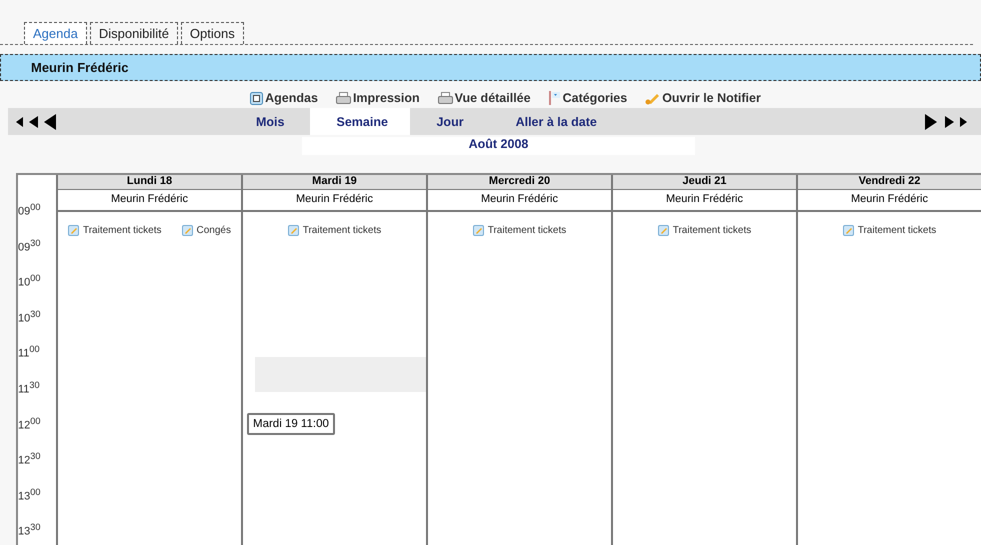 The image size is (981, 545). Describe the element at coordinates (149, 182) in the screenshot. I see `day-header: Lundi 18` at that location.